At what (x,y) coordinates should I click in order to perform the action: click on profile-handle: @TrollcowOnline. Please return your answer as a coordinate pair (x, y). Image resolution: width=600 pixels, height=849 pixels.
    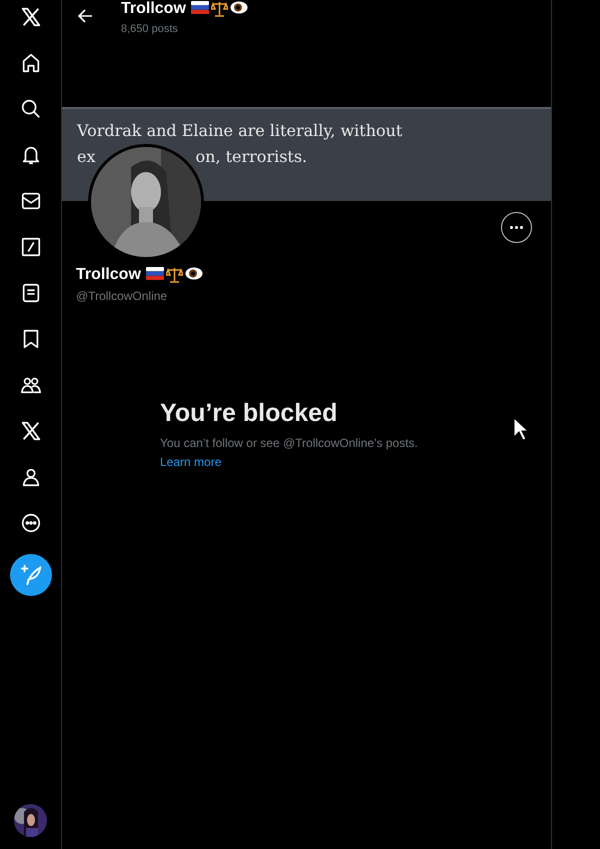
    Looking at the image, I should click on (122, 296).